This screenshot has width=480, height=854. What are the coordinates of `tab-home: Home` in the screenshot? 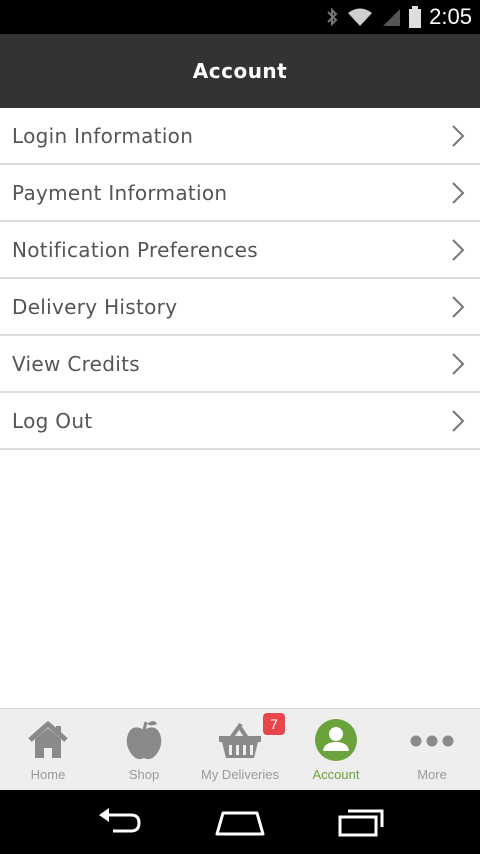 It's located at (48, 749).